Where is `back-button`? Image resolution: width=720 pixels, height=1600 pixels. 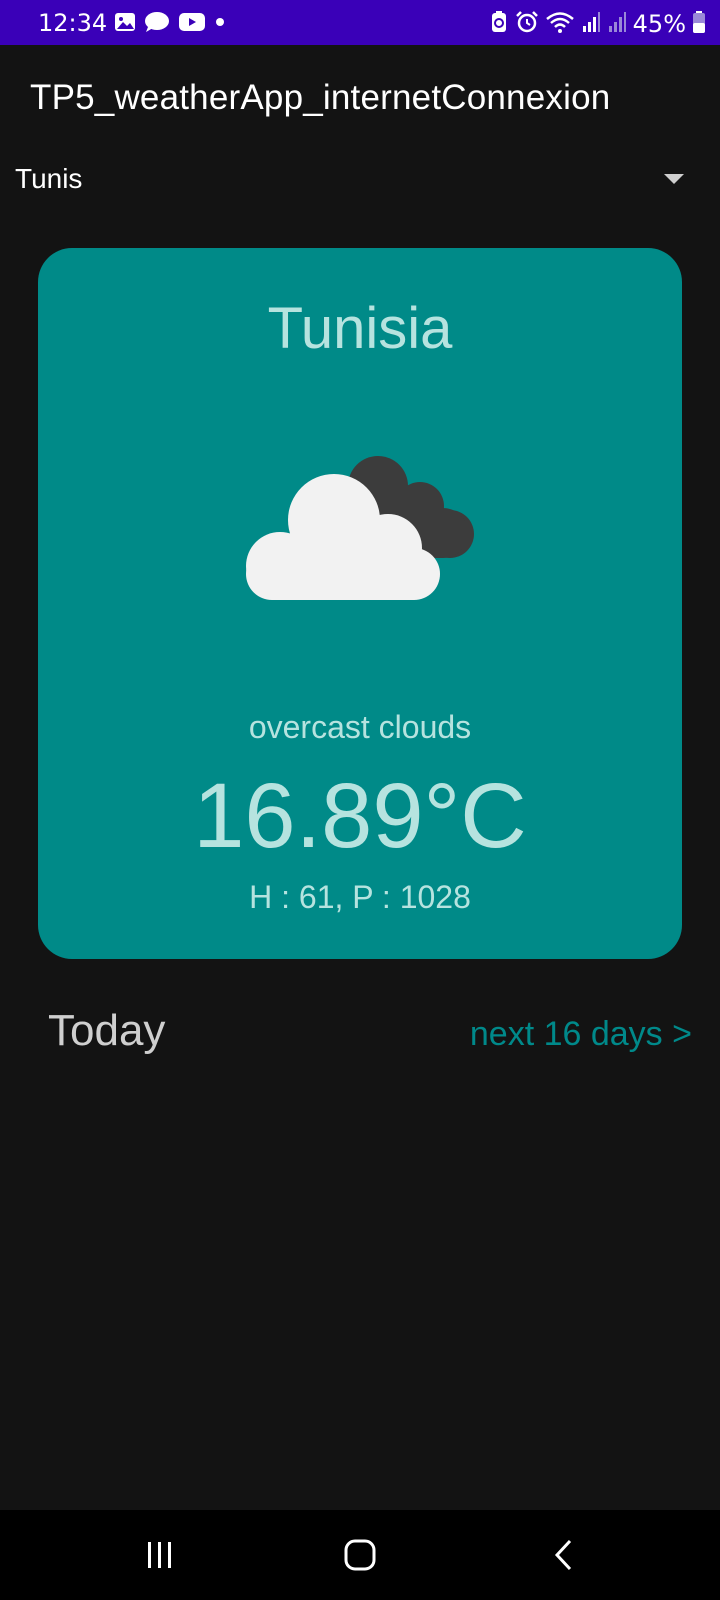
back-button is located at coordinates (564, 1555).